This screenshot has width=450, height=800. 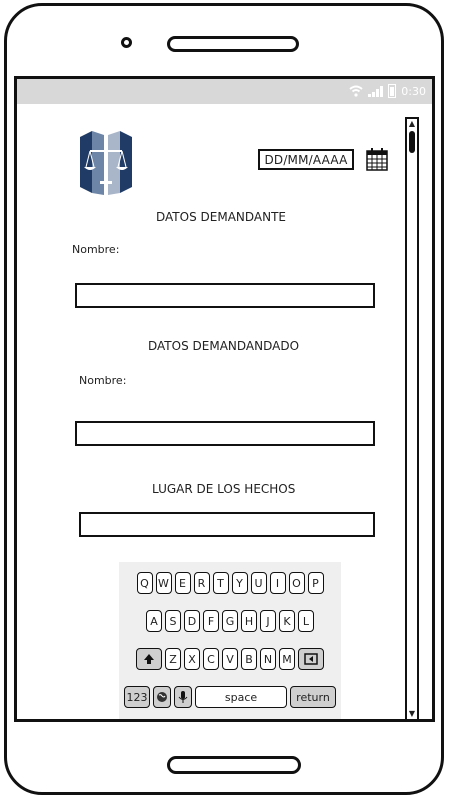 I want to click on scrollbar: ▲ ▼, so click(x=412, y=418).